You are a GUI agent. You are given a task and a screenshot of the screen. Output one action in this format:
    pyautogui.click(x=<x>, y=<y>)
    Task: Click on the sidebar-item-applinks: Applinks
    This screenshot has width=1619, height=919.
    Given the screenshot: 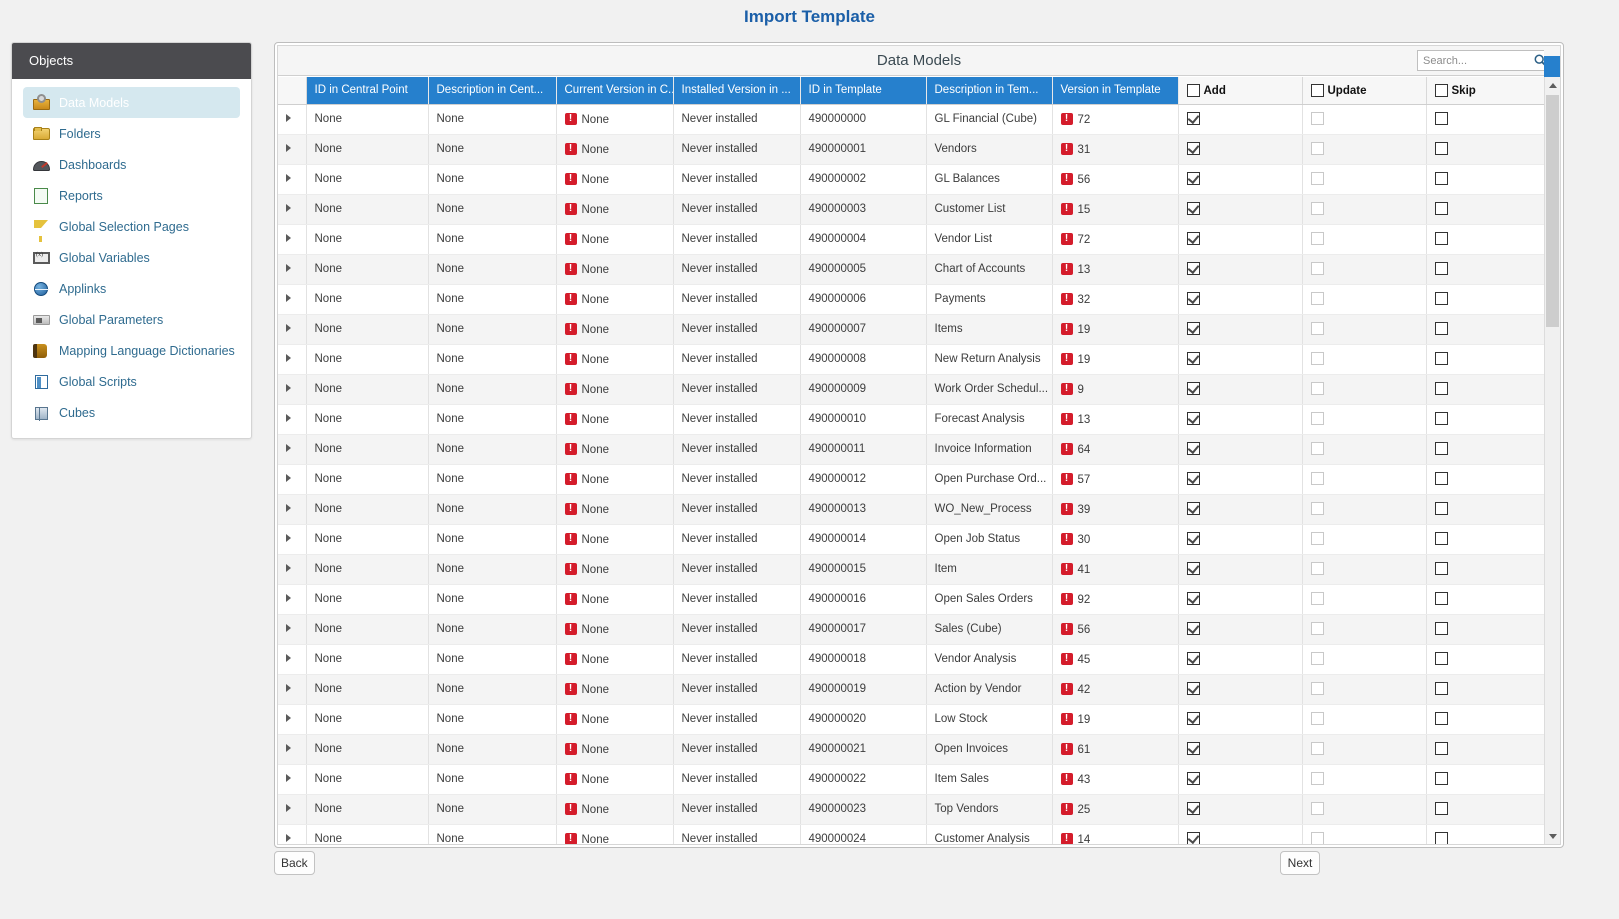 What is the action you would take?
    pyautogui.click(x=131, y=288)
    